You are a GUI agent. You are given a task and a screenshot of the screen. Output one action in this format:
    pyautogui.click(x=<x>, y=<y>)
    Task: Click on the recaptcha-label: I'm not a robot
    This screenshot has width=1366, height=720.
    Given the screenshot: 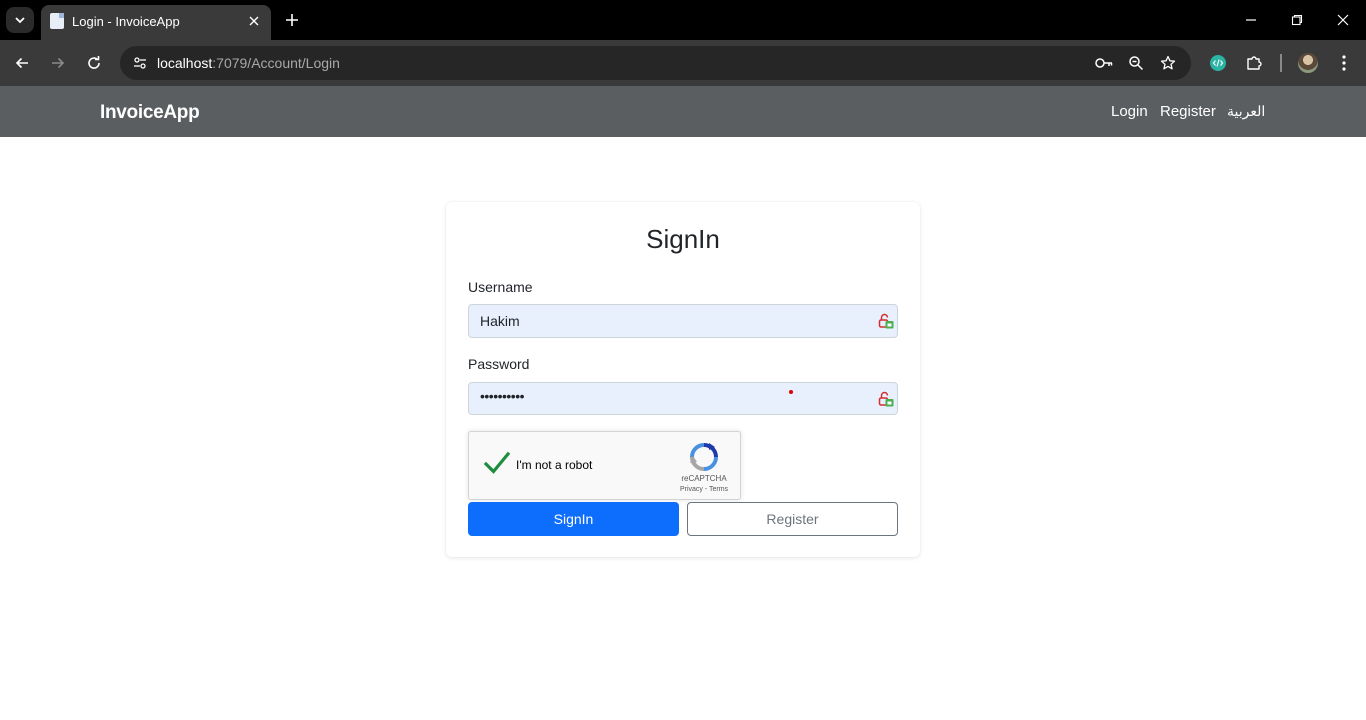 What is the action you would take?
    pyautogui.click(x=554, y=465)
    